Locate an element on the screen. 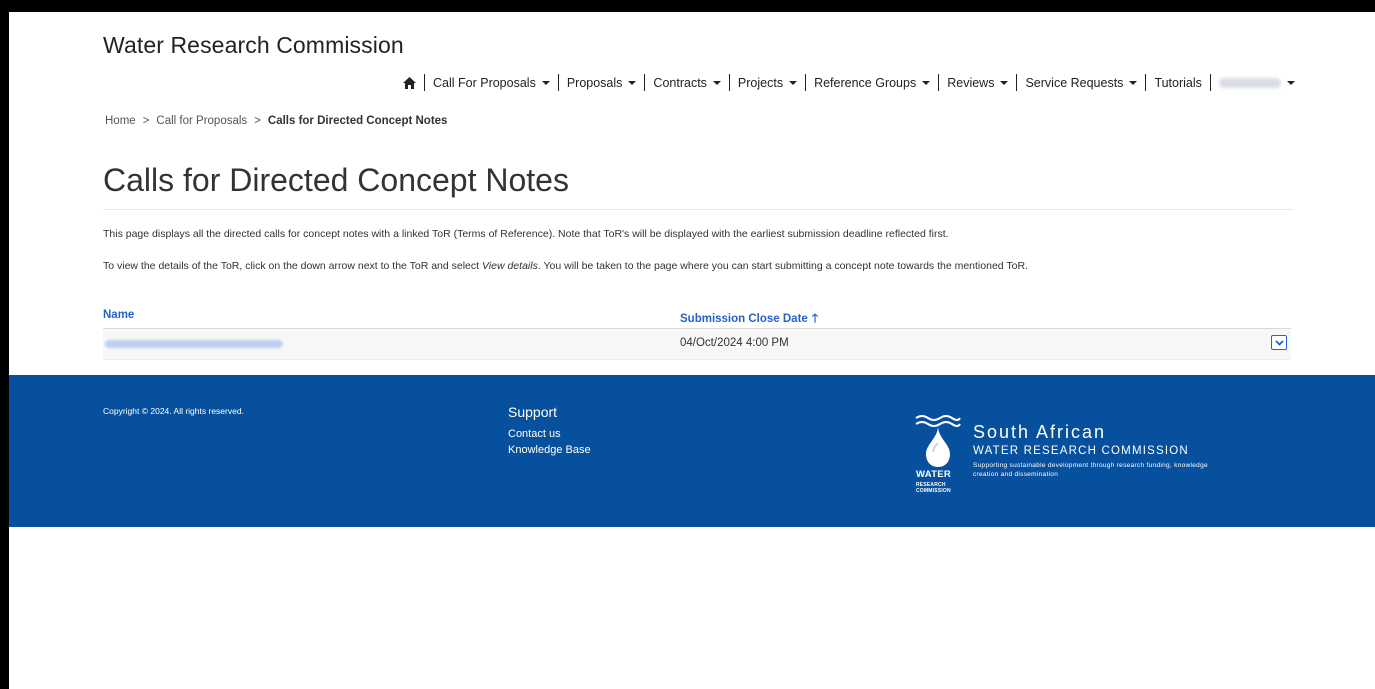  logo-commission-name: WATER RESEARCH COMMISSION is located at coordinates (1081, 451).